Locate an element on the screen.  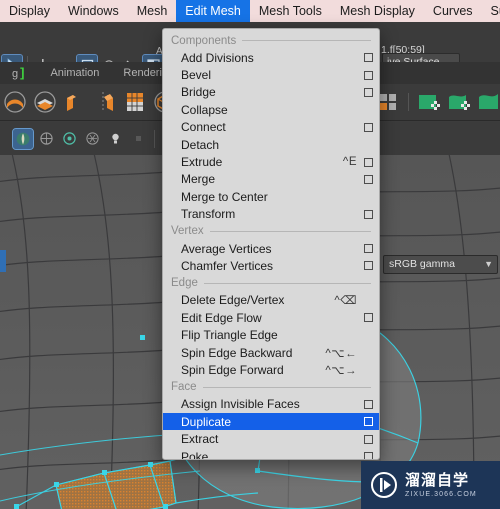
menu-item-duplicate: Duplicate is located at coordinates (271, 422).